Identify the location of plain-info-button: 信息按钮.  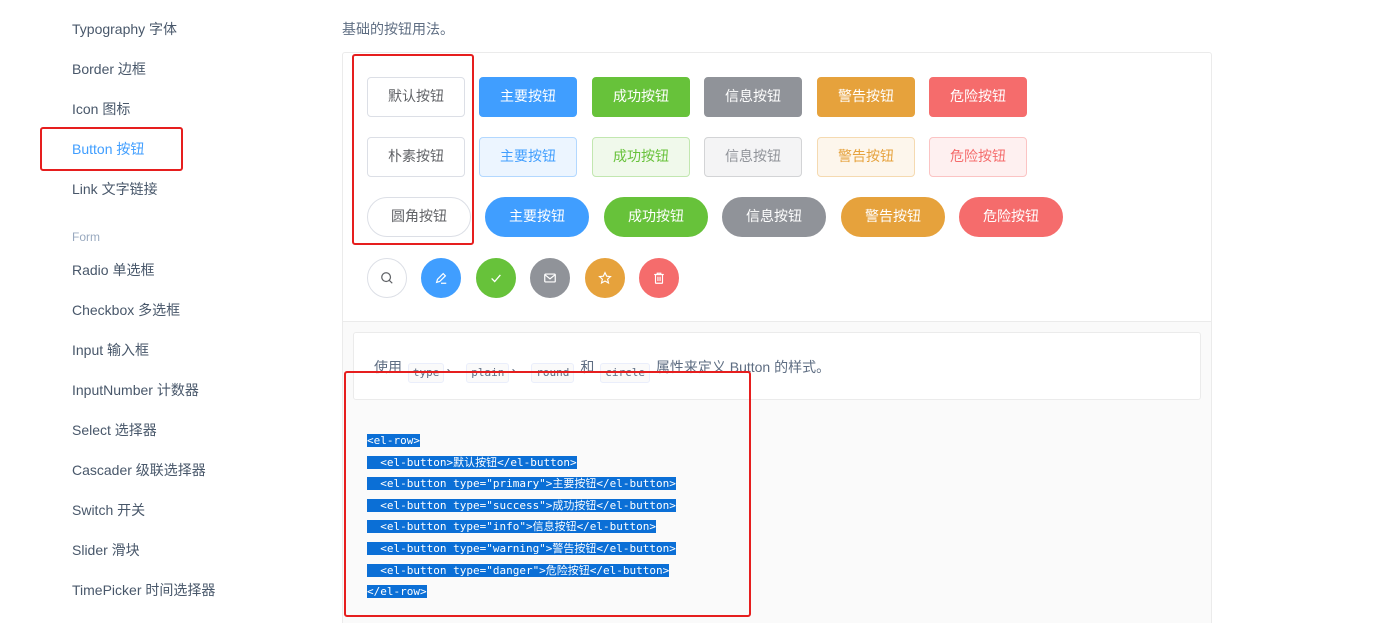
(753, 157).